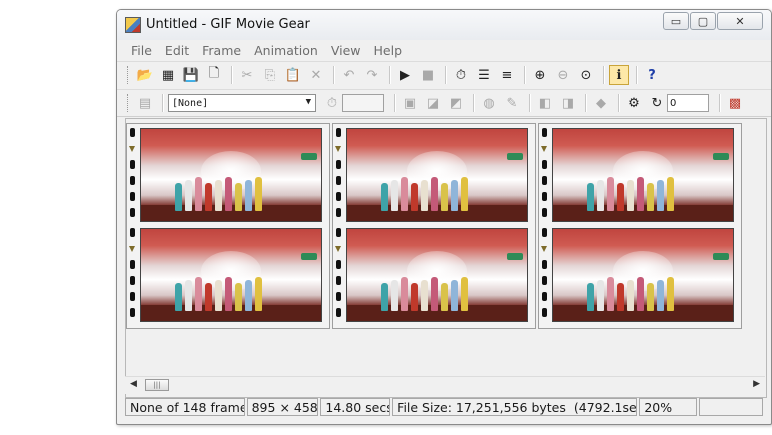 The width and height of the screenshot is (772, 435). Describe the element at coordinates (346, 50) in the screenshot. I see `menu-view: View` at that location.